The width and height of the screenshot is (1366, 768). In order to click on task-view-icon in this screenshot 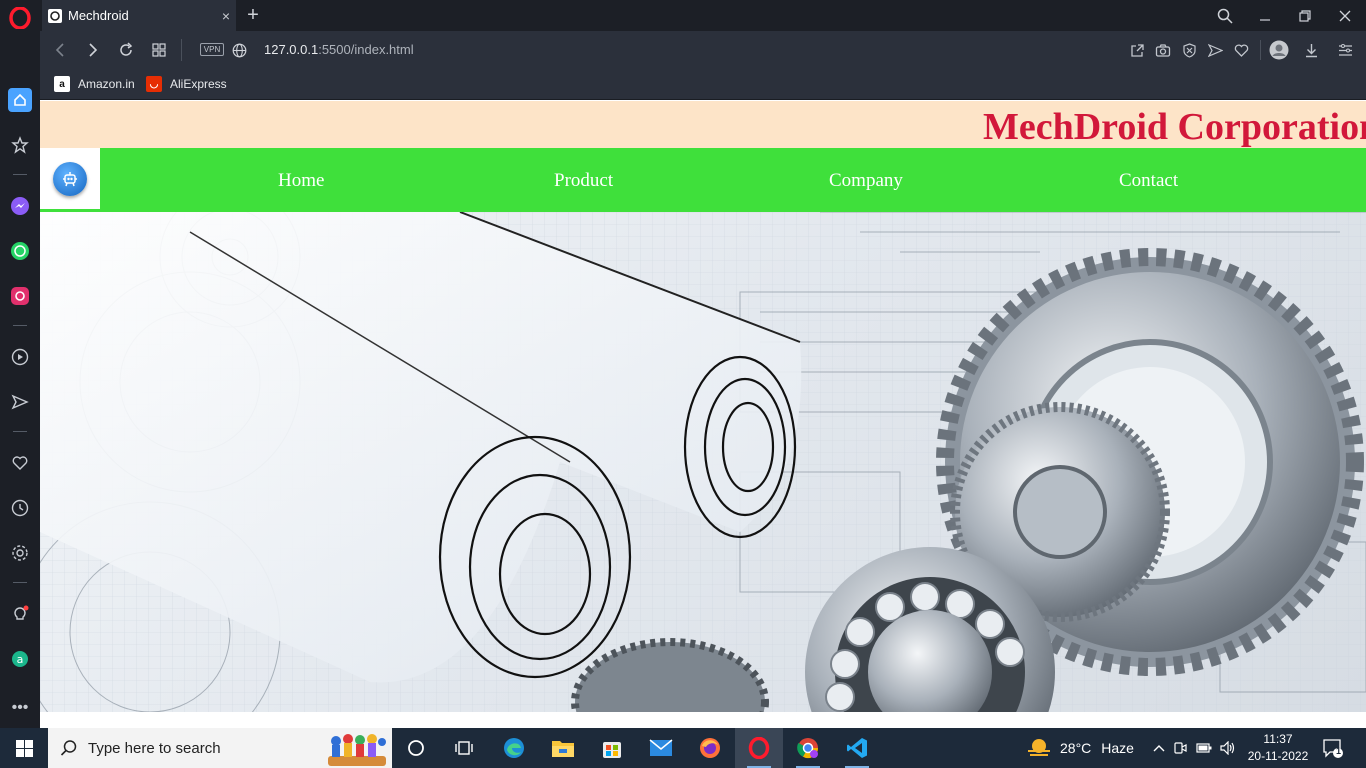, I will do `click(464, 748)`.